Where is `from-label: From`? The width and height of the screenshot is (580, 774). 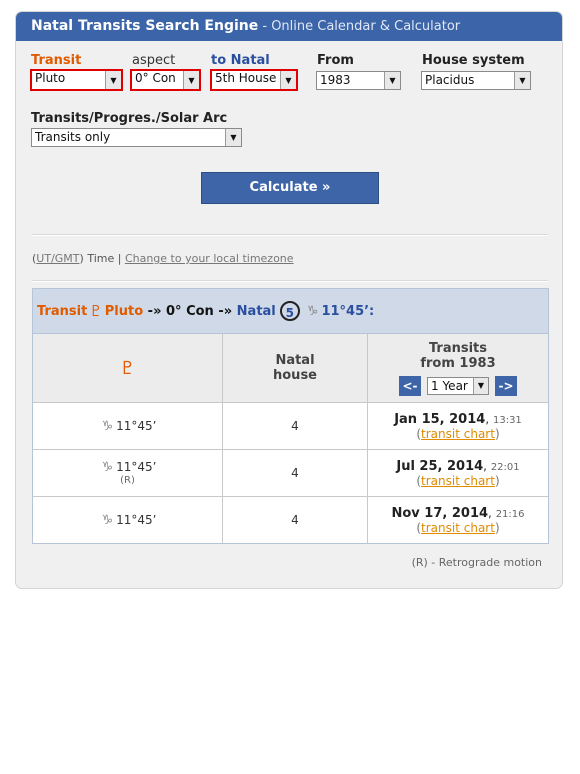
from-label: From is located at coordinates (335, 60).